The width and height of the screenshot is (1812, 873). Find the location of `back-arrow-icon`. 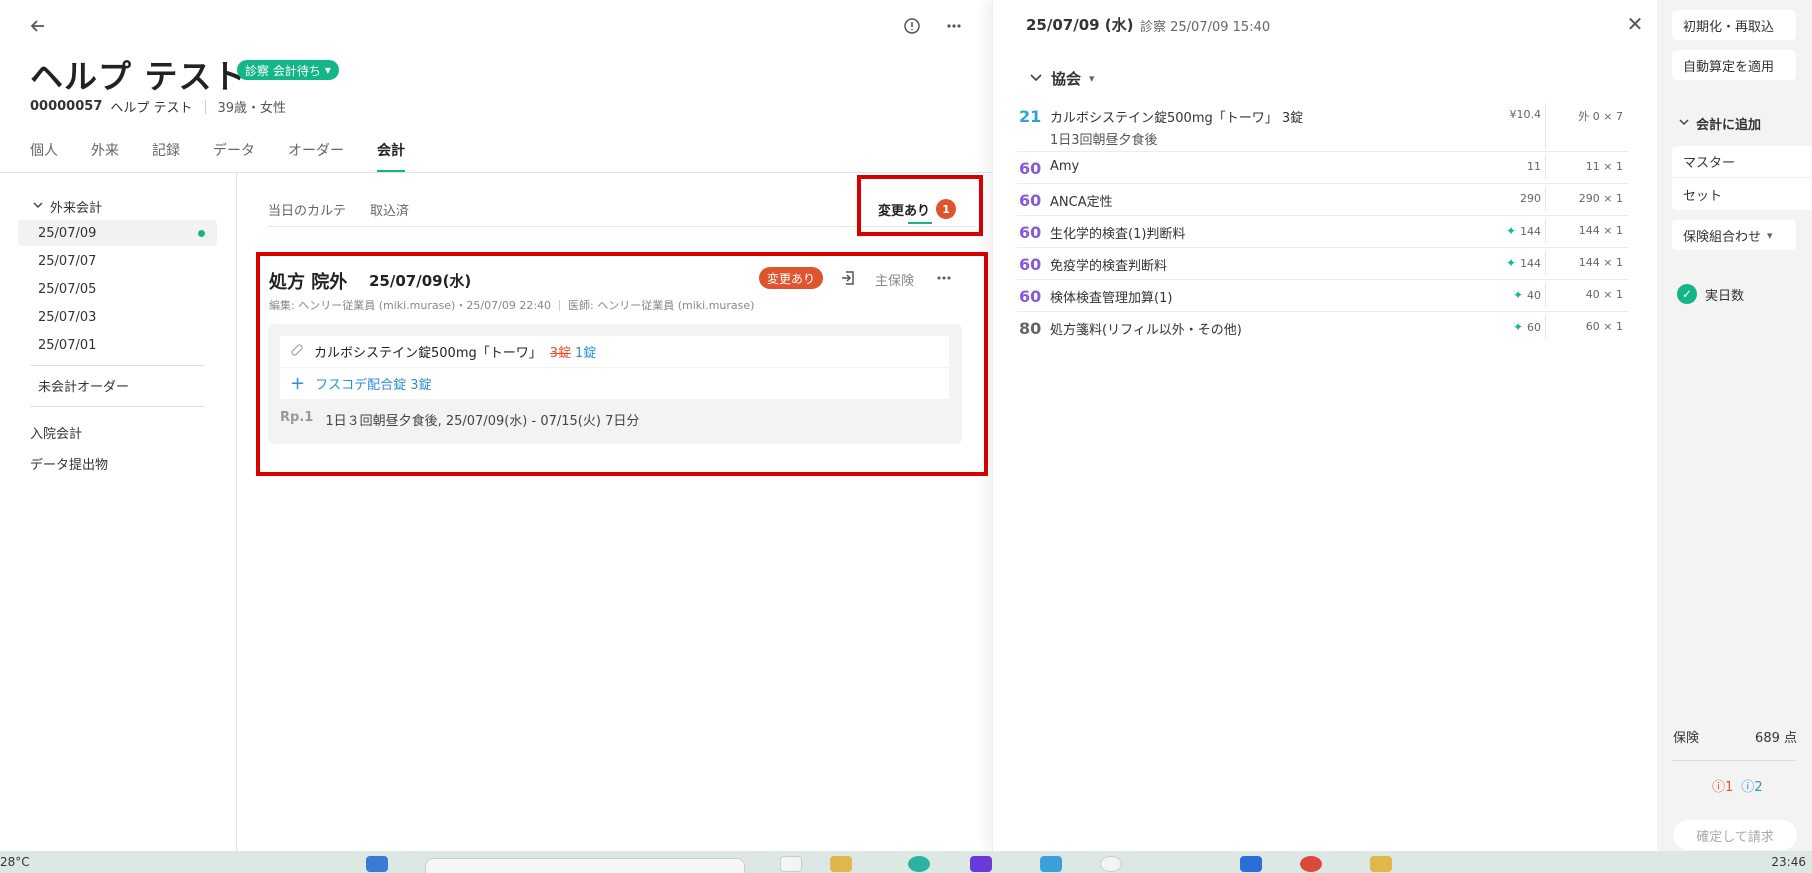

back-arrow-icon is located at coordinates (38, 26).